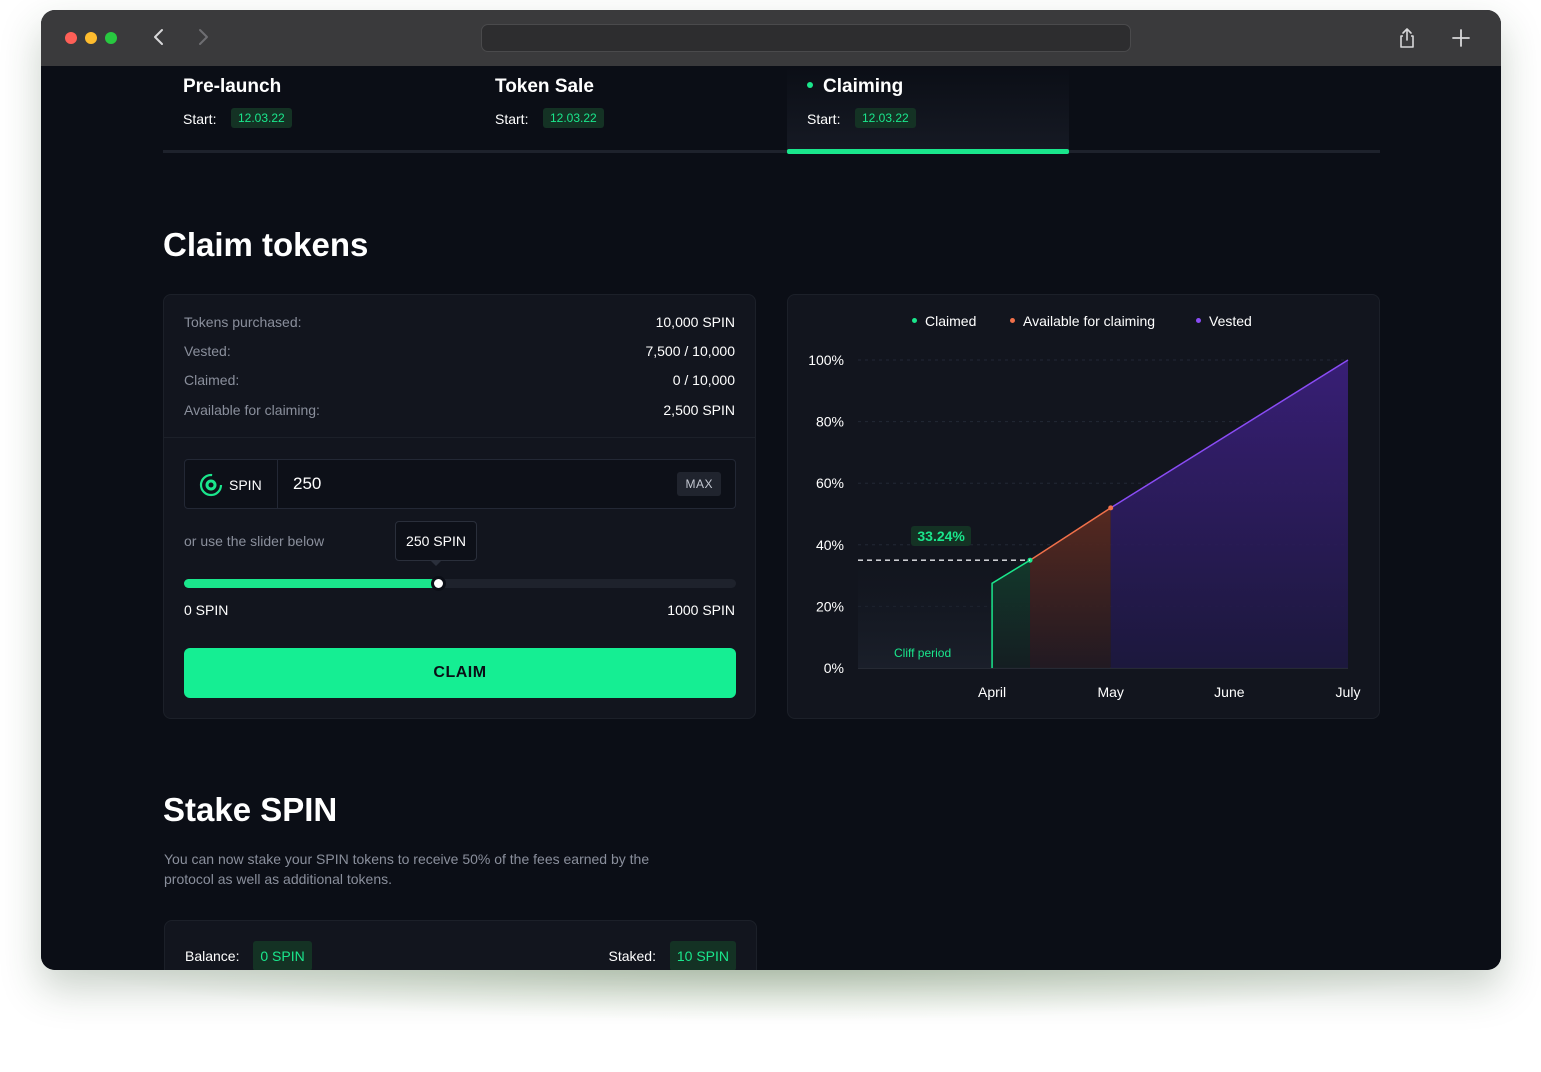 The image size is (1541, 1072). What do you see at coordinates (245, 485) in the screenshot?
I see `token-label: SPIN` at bounding box center [245, 485].